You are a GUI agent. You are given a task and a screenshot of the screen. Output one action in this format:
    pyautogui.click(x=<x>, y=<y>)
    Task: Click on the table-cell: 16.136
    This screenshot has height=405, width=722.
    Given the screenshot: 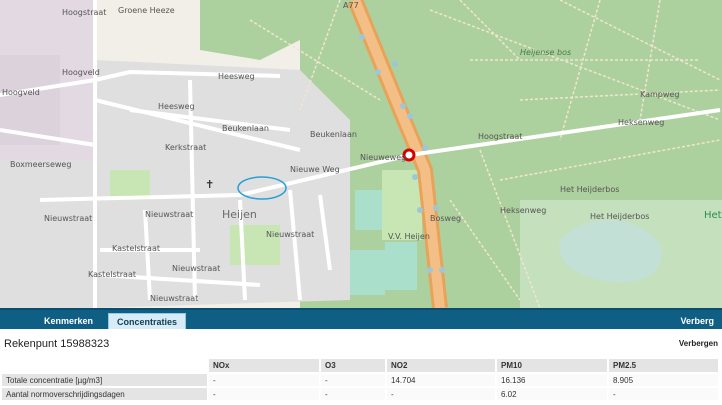 What is the action you would take?
    pyautogui.click(x=552, y=380)
    